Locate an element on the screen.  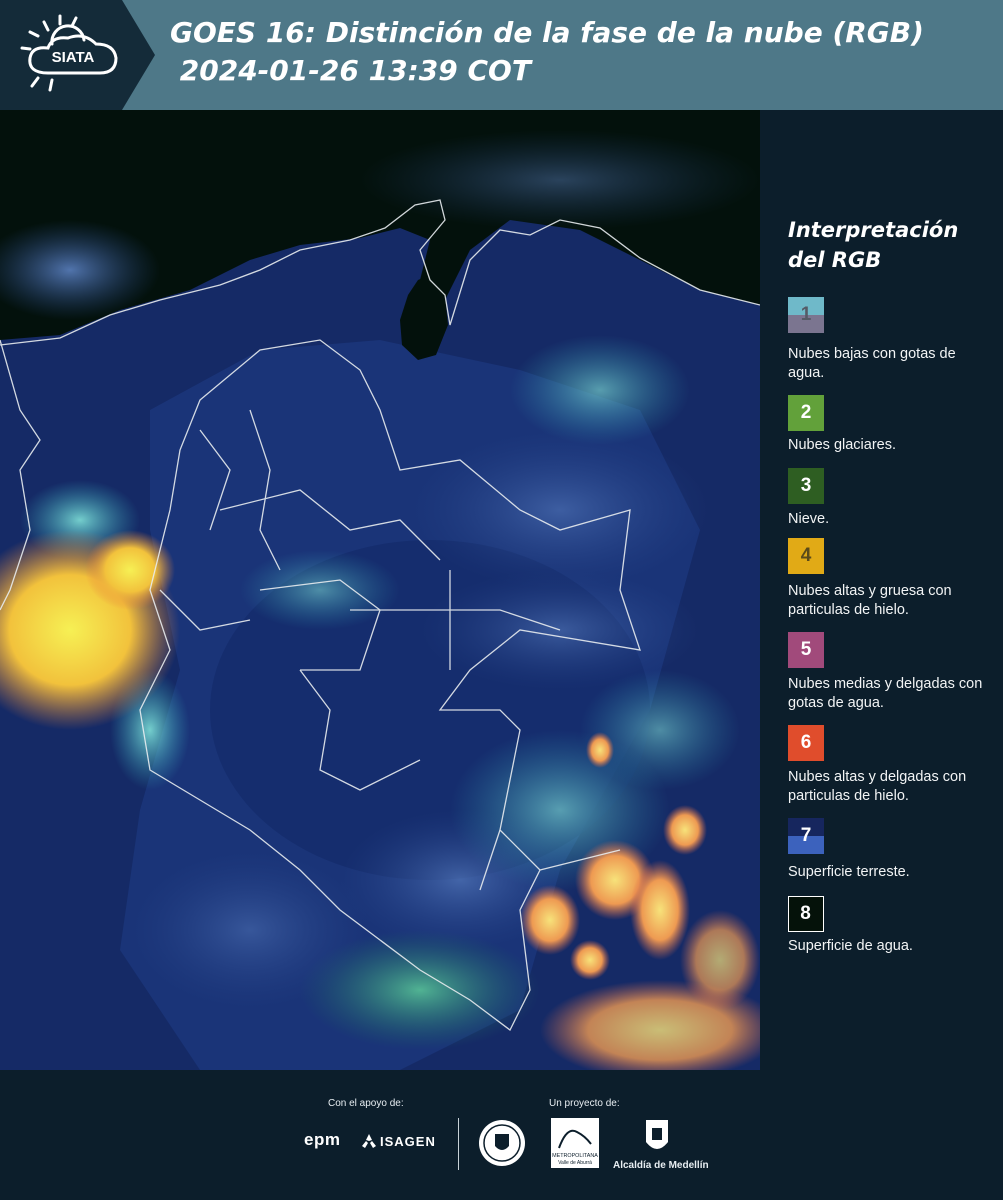
legend-number-1: 1 is located at coordinates (806, 314).